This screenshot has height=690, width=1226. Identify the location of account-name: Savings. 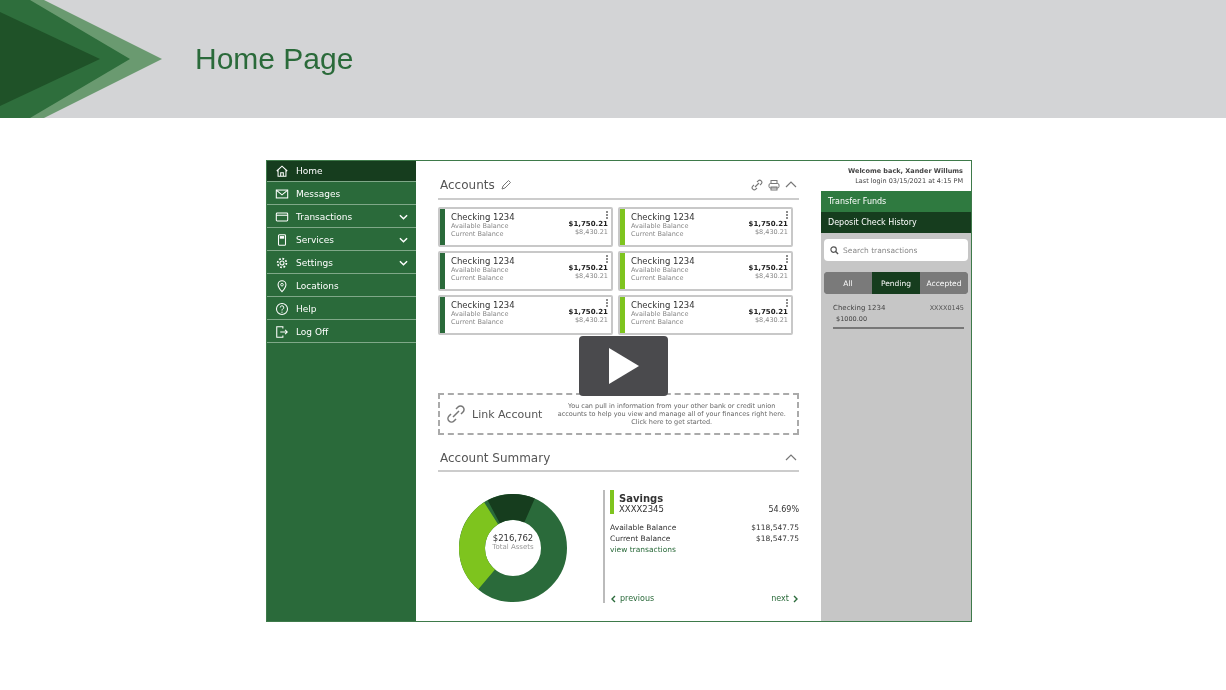
(641, 498).